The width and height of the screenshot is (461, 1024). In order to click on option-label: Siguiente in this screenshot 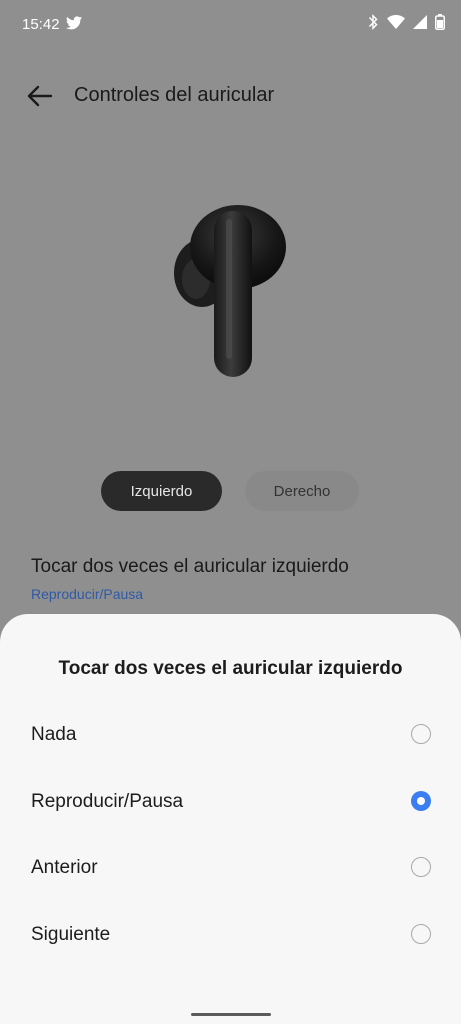, I will do `click(71, 934)`.